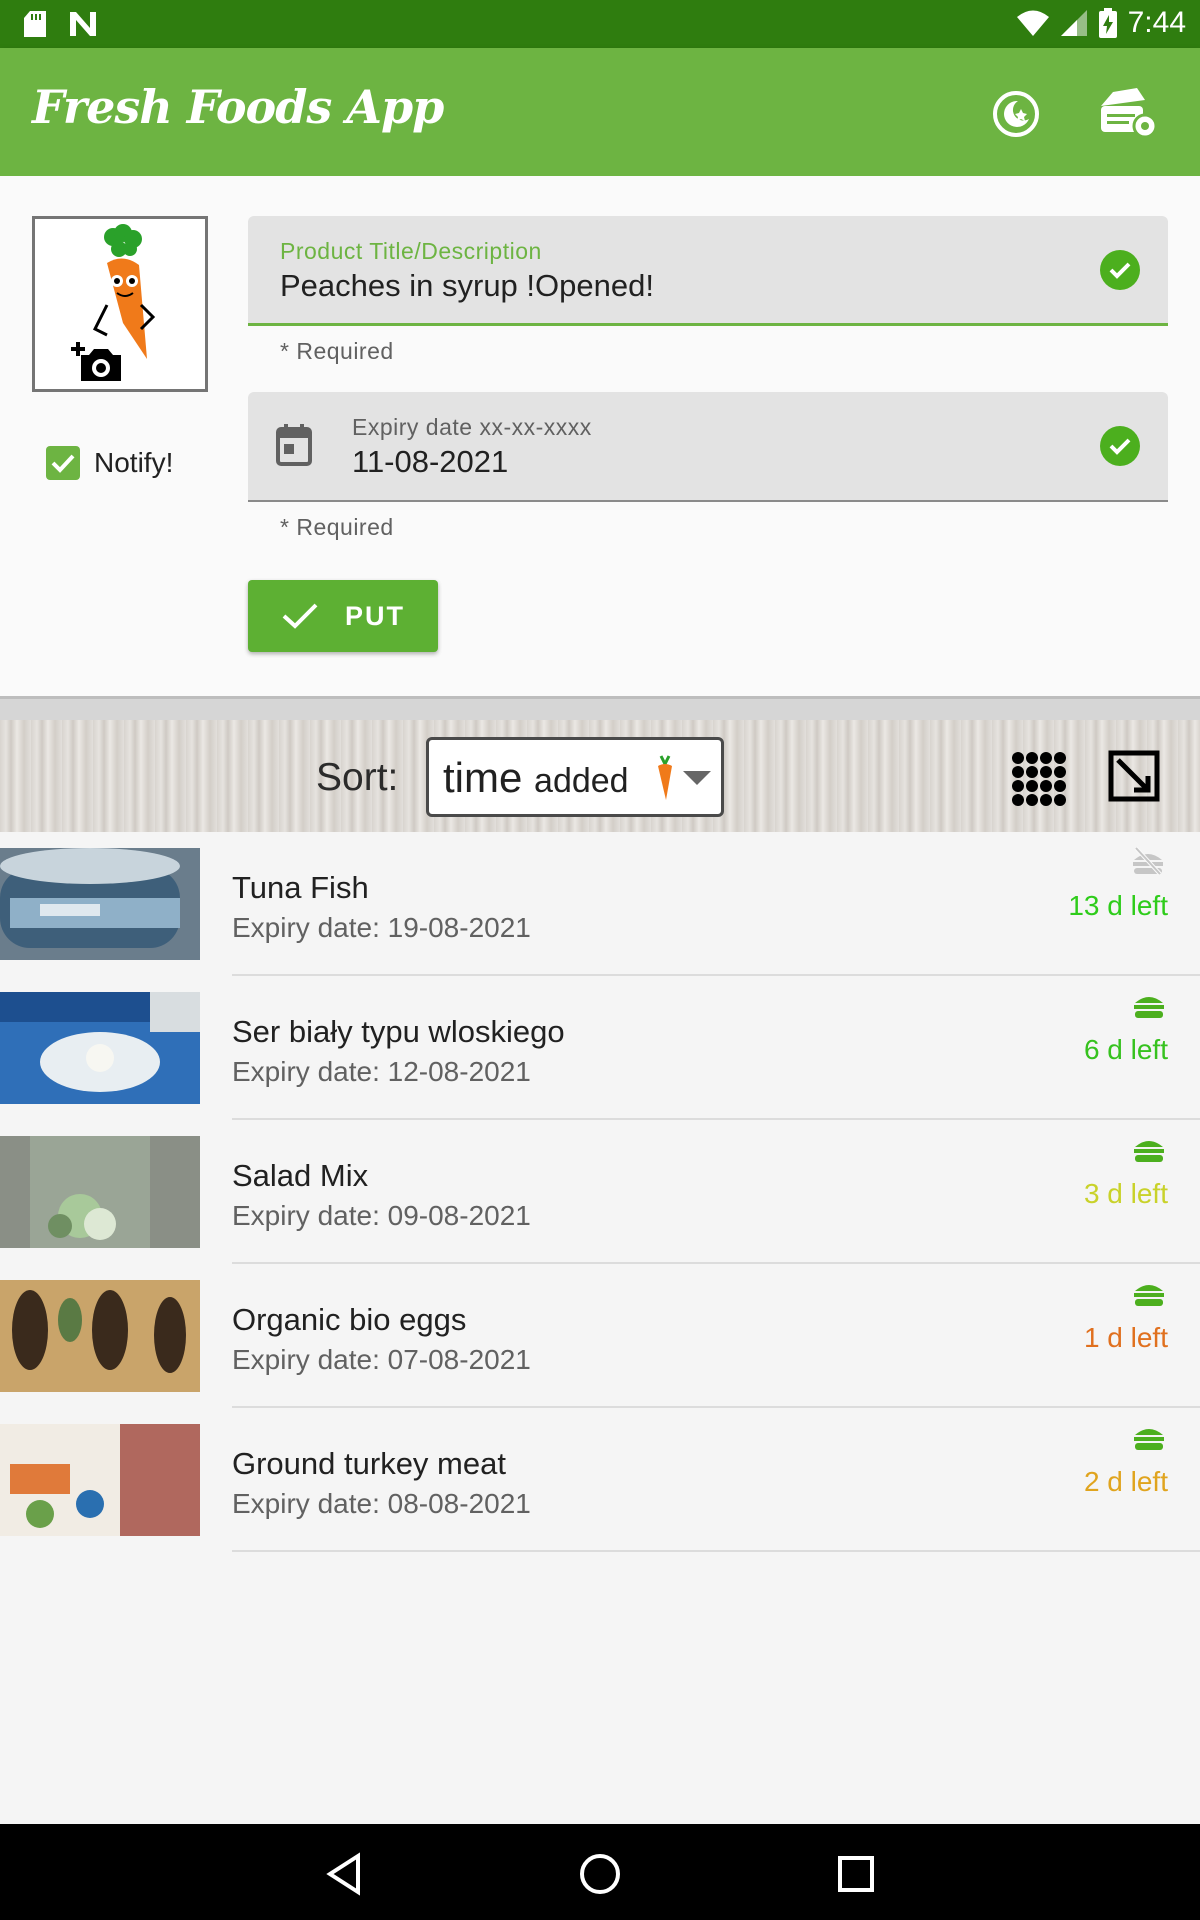  What do you see at coordinates (472, 427) in the screenshot?
I see `expiry-date-label: Expiry date xx-xx-xxxx` at bounding box center [472, 427].